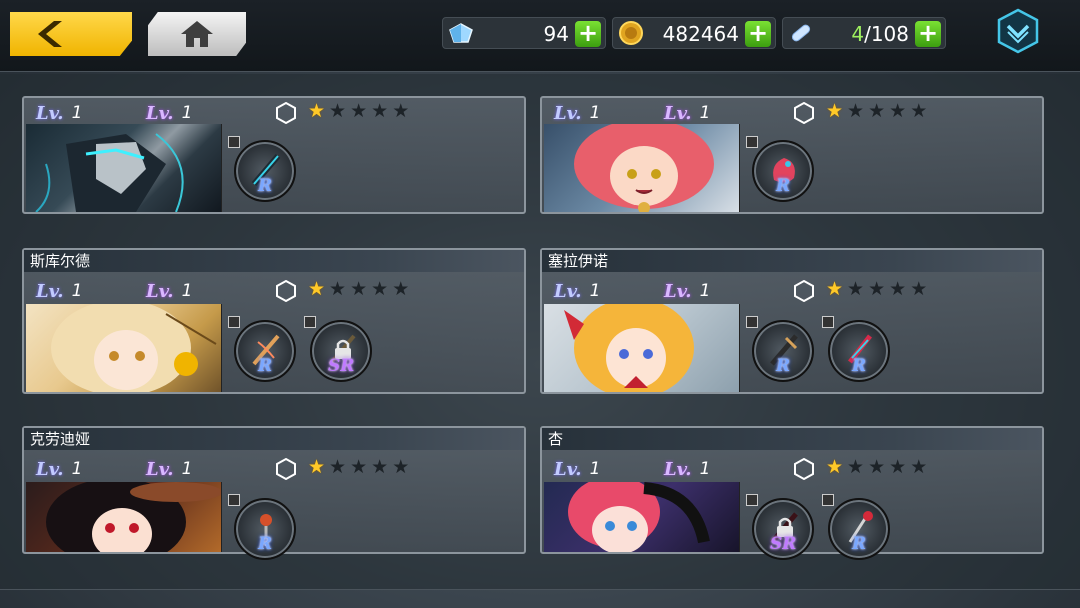 The height and width of the screenshot is (608, 1080). Describe the element at coordinates (524, 33) in the screenshot. I see `crystal-counter: 94 +` at that location.